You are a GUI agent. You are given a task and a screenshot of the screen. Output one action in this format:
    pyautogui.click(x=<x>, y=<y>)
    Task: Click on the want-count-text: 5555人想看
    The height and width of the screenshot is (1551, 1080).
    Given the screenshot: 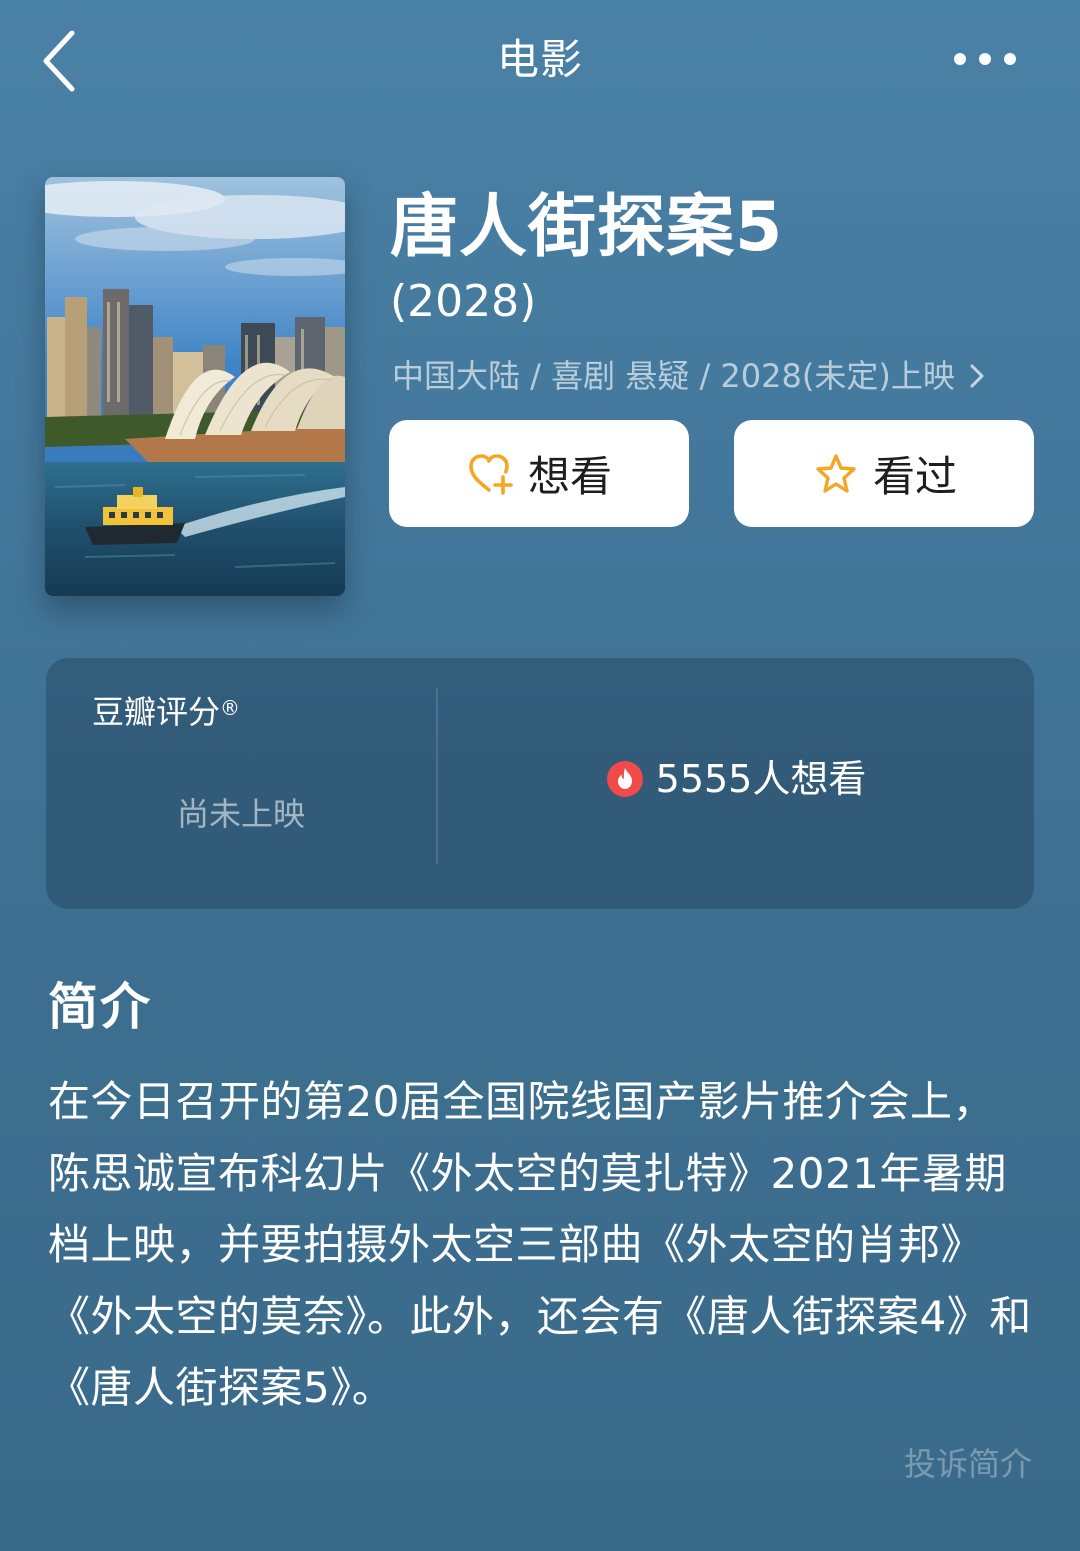 What is the action you would take?
    pyautogui.click(x=761, y=779)
    